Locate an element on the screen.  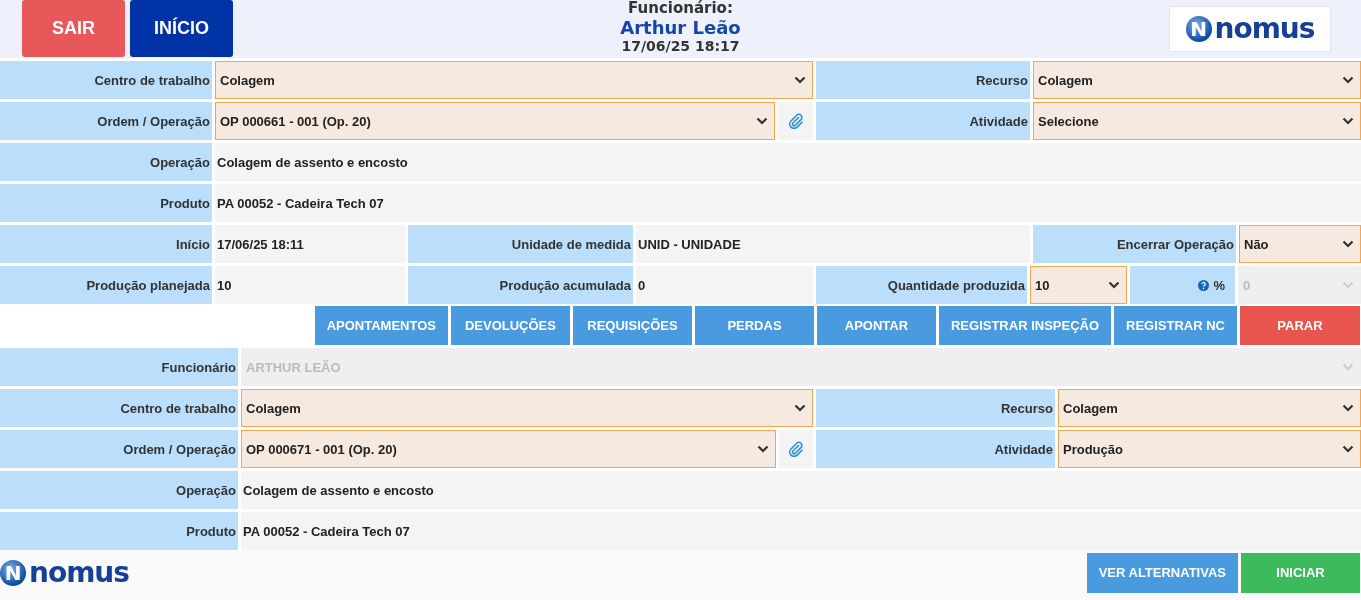
date-time: 17/06/25 18:17 is located at coordinates (680, 46).